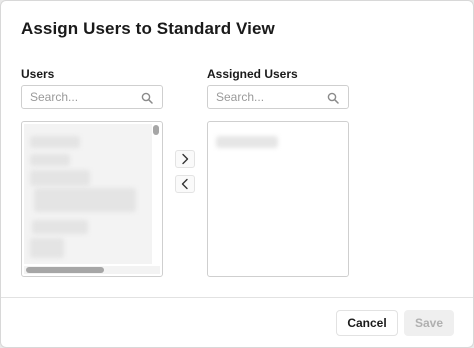 This screenshot has width=474, height=348. What do you see at coordinates (84, 97) in the screenshot?
I see `users-search-input` at bounding box center [84, 97].